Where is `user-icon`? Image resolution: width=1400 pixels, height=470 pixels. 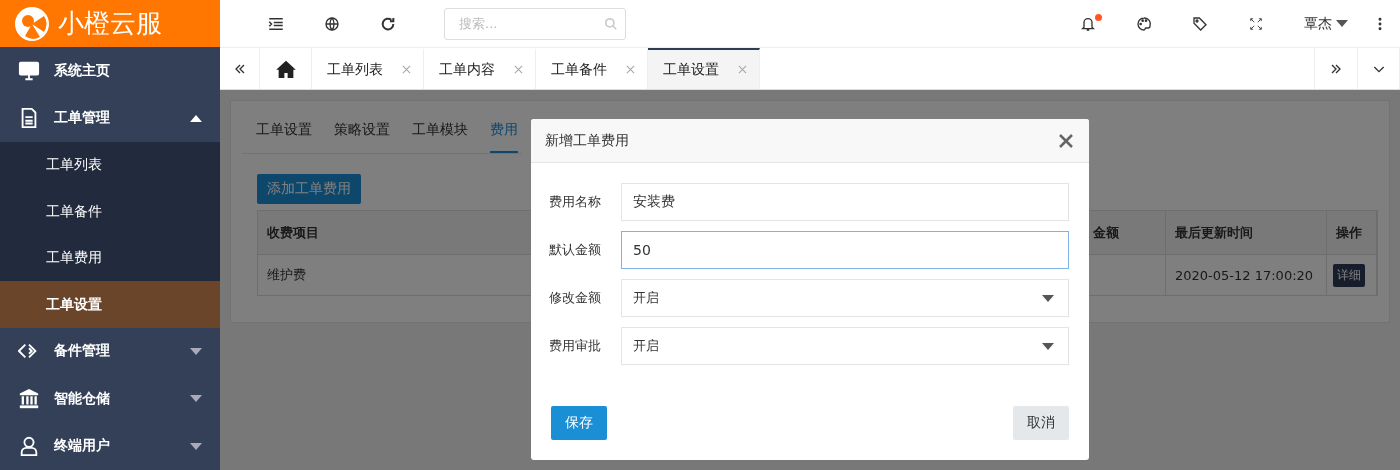 user-icon is located at coordinates (29, 446).